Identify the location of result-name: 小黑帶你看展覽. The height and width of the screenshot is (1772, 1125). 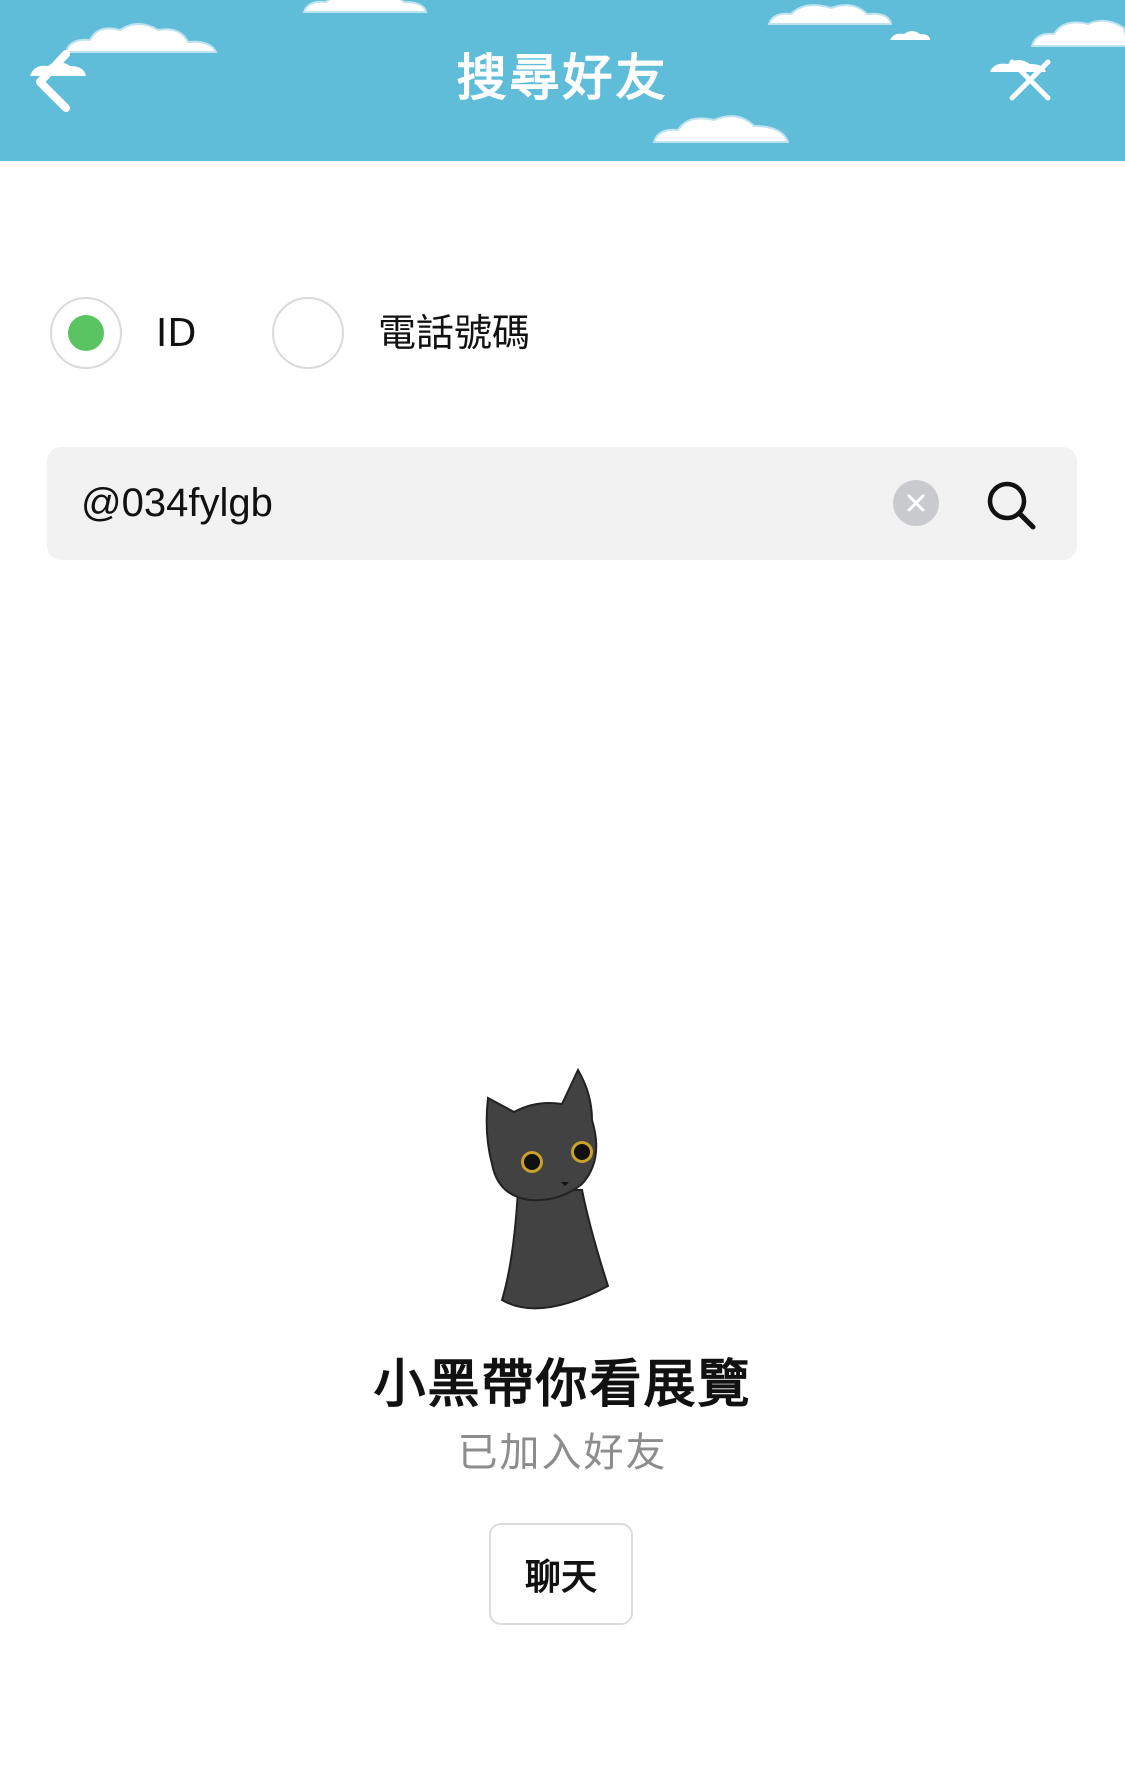
(562, 1385).